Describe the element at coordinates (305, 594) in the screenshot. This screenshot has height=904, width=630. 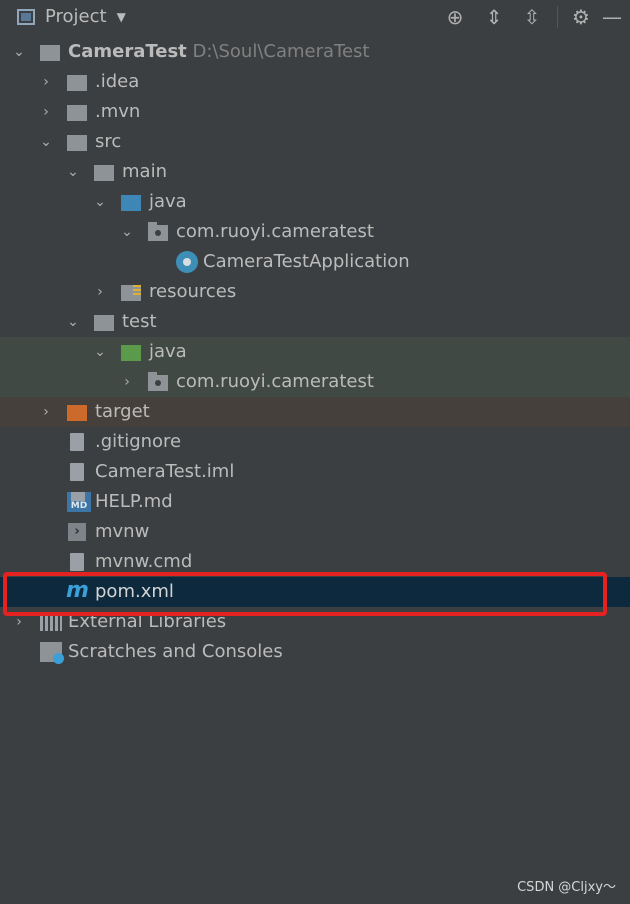
I see `highlight-annotation-box` at that location.